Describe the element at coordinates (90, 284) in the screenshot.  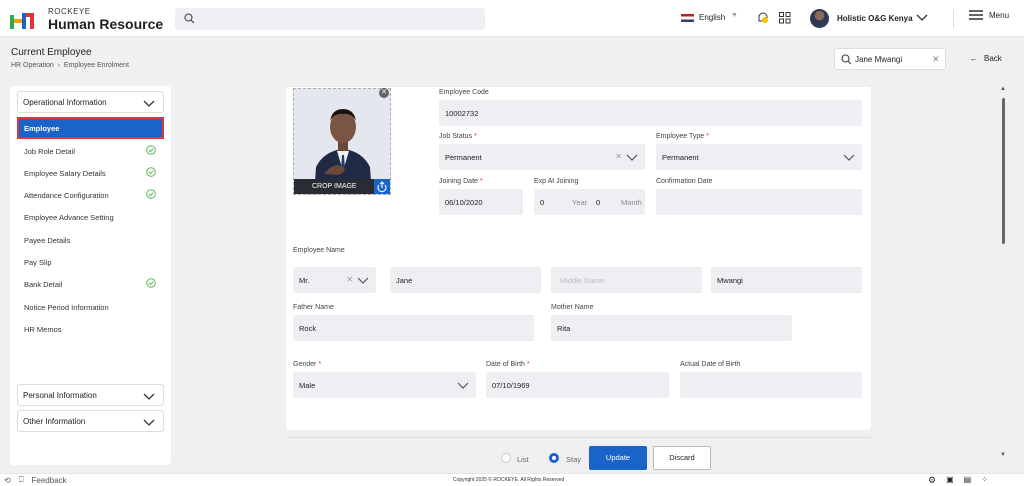
I see `sidebar-item-bank-detail: Bank Detail` at that location.